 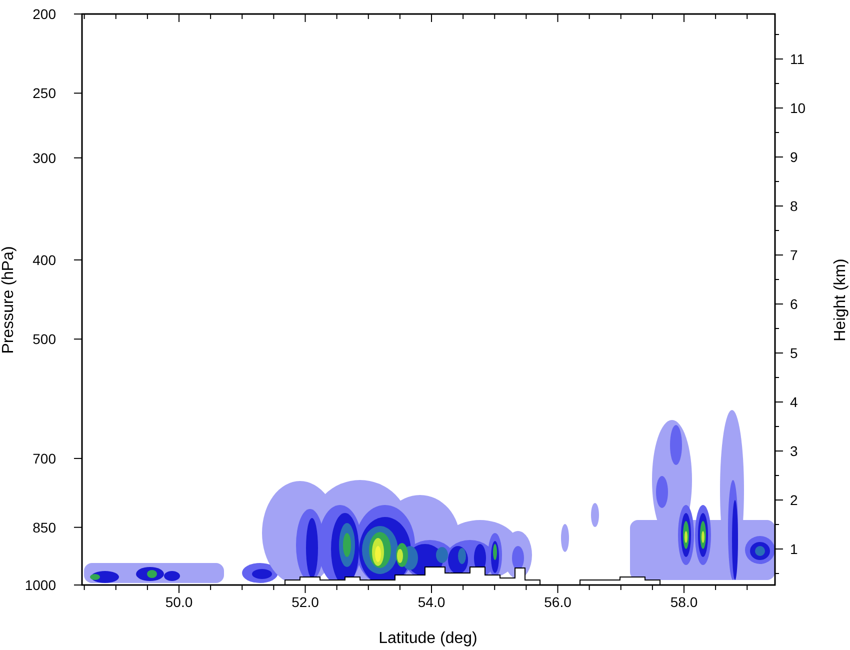 I want to click on axis-title: Pressure (hPa), so click(x=8, y=300).